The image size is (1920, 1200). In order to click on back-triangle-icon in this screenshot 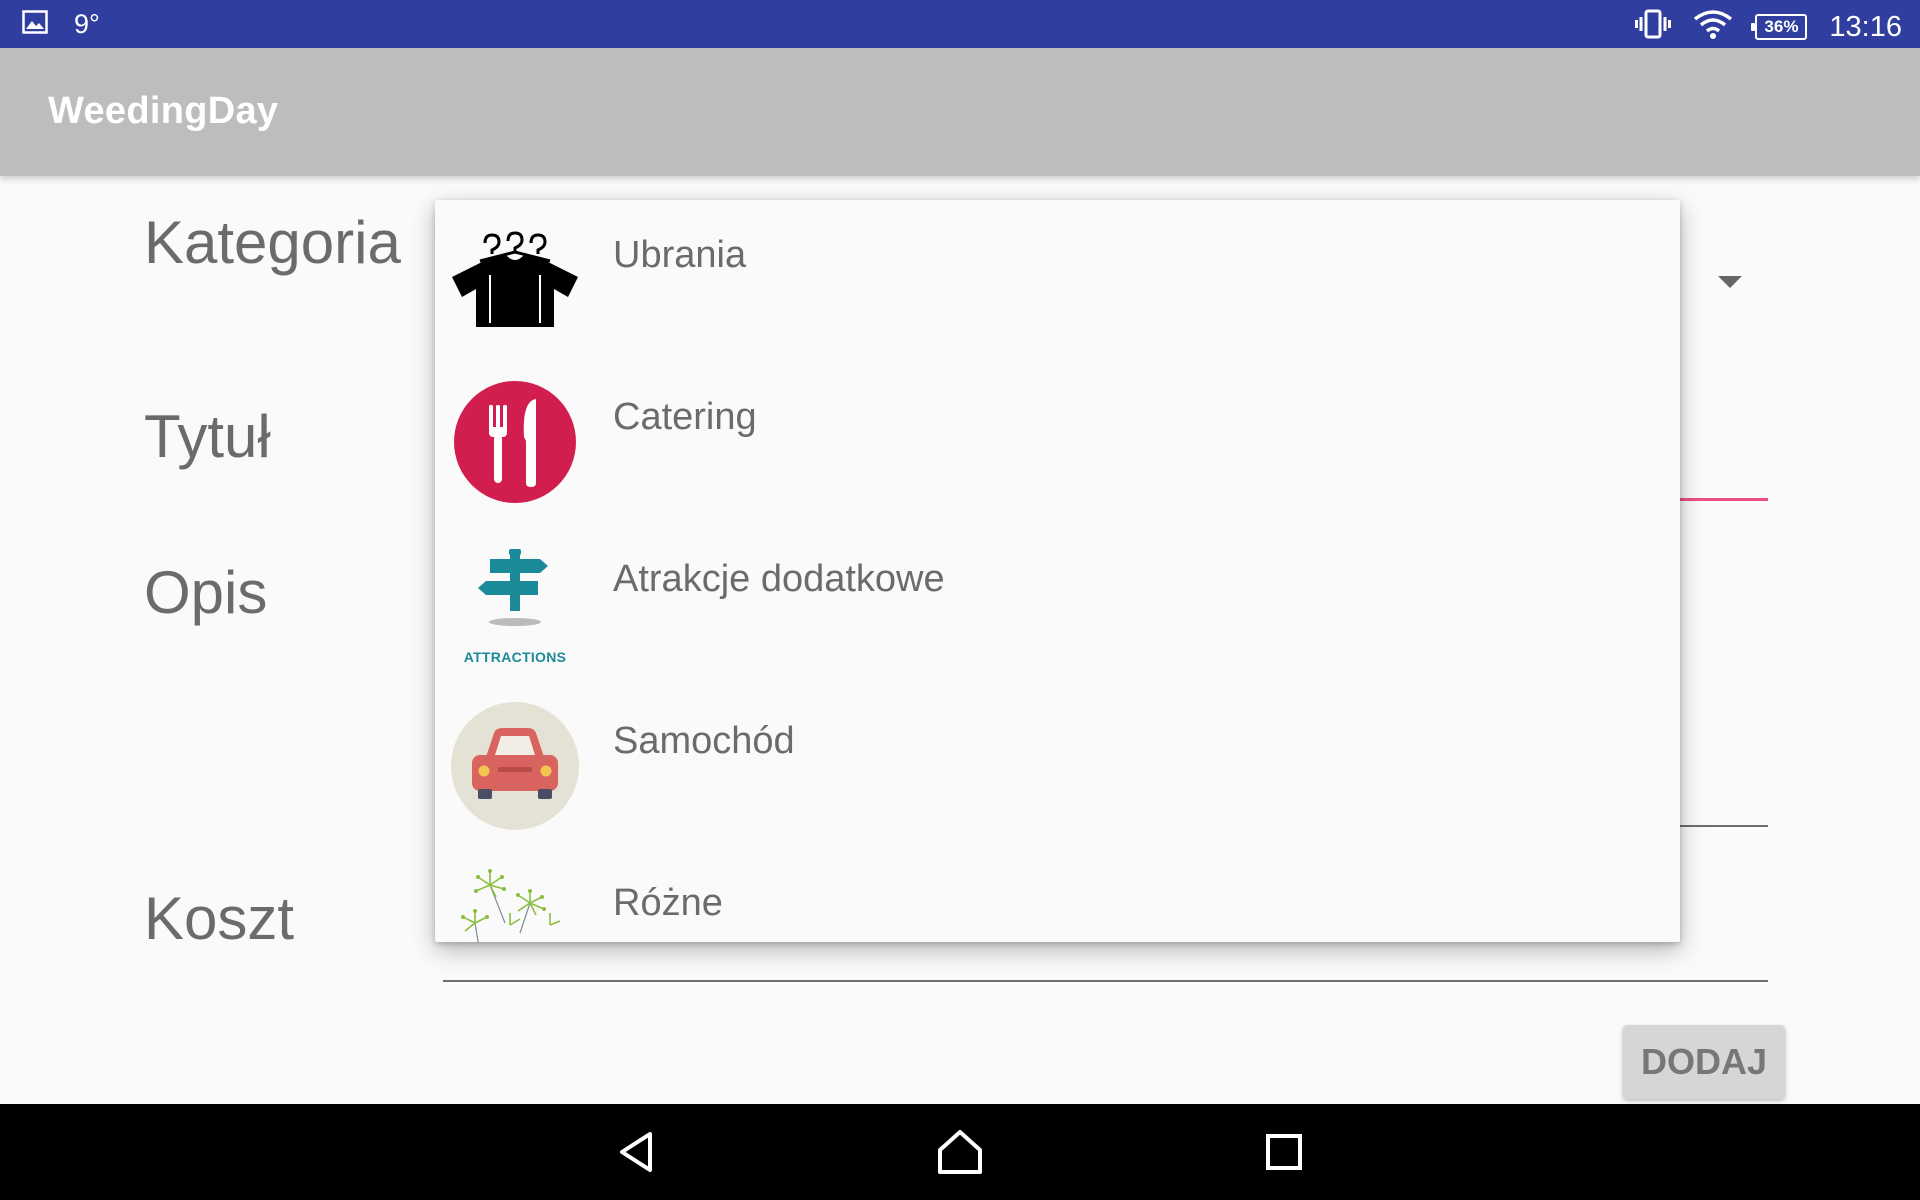, I will do `click(636, 1152)`.